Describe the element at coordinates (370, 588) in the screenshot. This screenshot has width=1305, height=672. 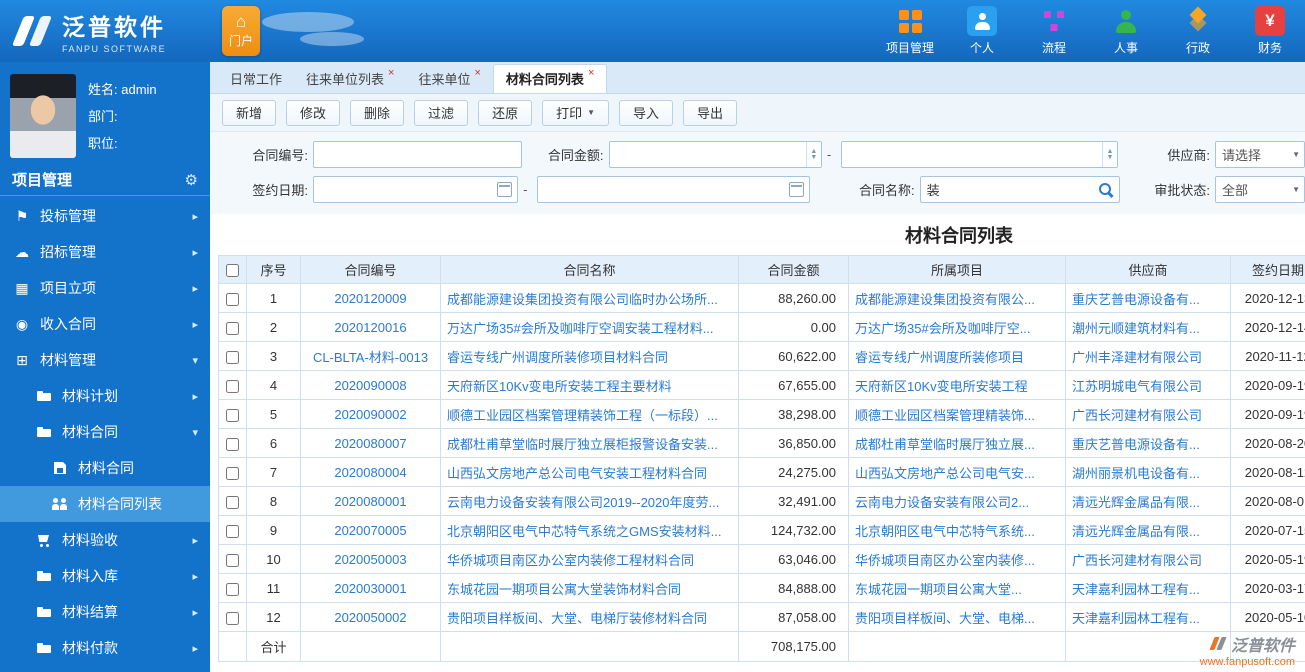
I see `contract-code-link: 2020030001` at that location.